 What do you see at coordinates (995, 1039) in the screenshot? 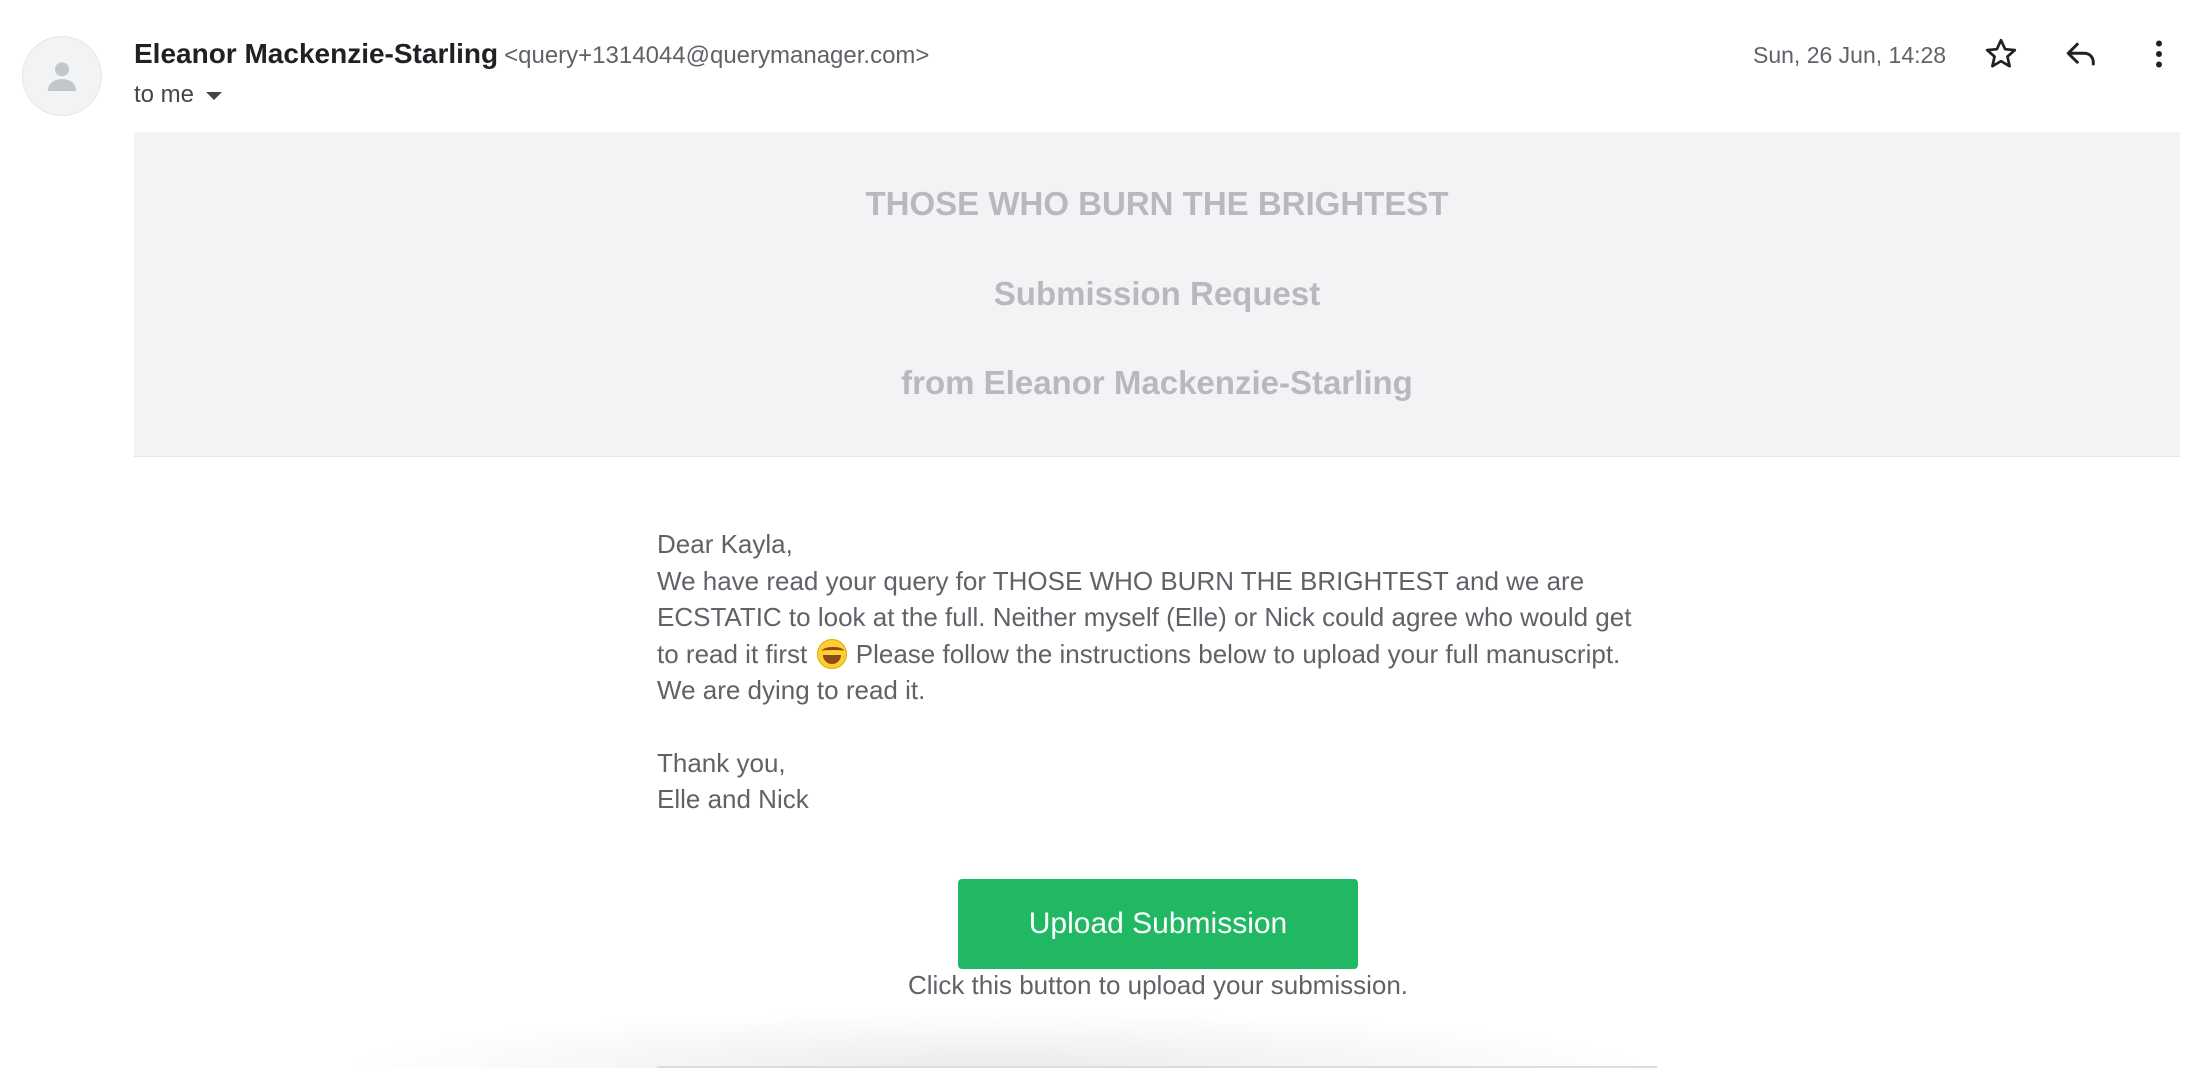
I see `footer-shadow` at bounding box center [995, 1039].